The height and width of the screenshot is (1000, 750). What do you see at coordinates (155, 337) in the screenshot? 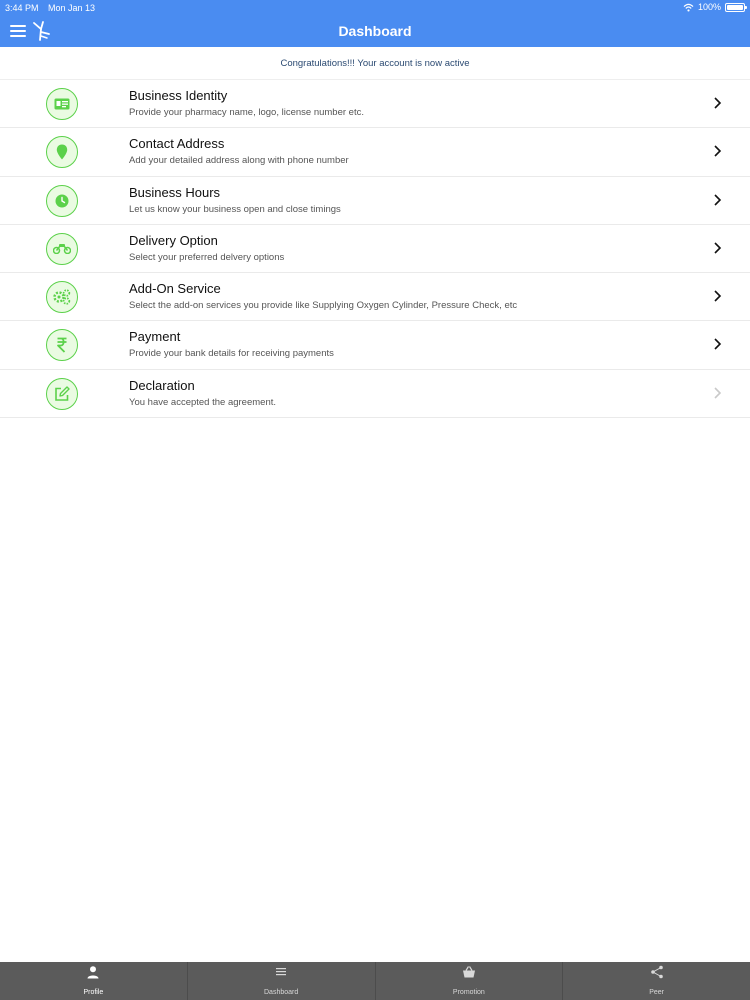
I see `item-title: Payment` at bounding box center [155, 337].